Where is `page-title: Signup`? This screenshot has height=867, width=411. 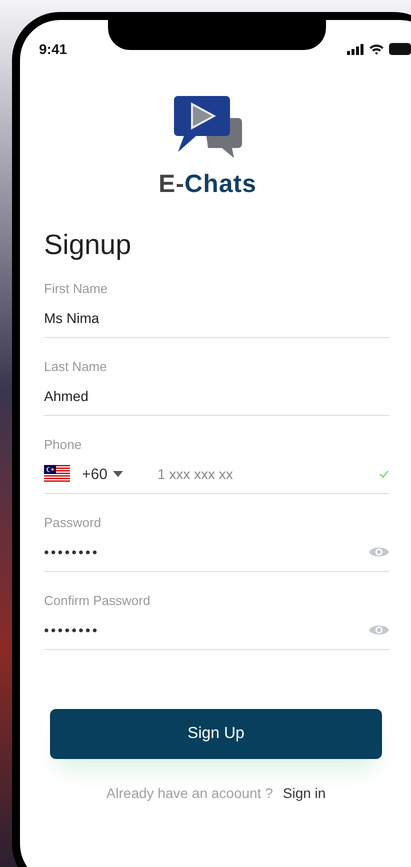
page-title: Signup is located at coordinates (88, 245).